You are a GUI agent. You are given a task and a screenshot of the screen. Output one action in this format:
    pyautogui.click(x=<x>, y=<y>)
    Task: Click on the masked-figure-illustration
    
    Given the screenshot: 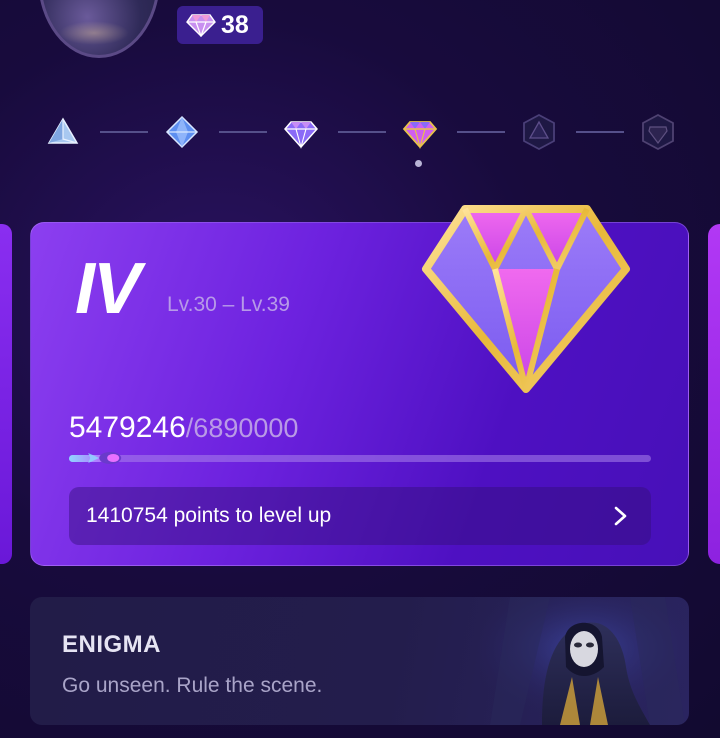 What is the action you would take?
    pyautogui.click(x=584, y=661)
    